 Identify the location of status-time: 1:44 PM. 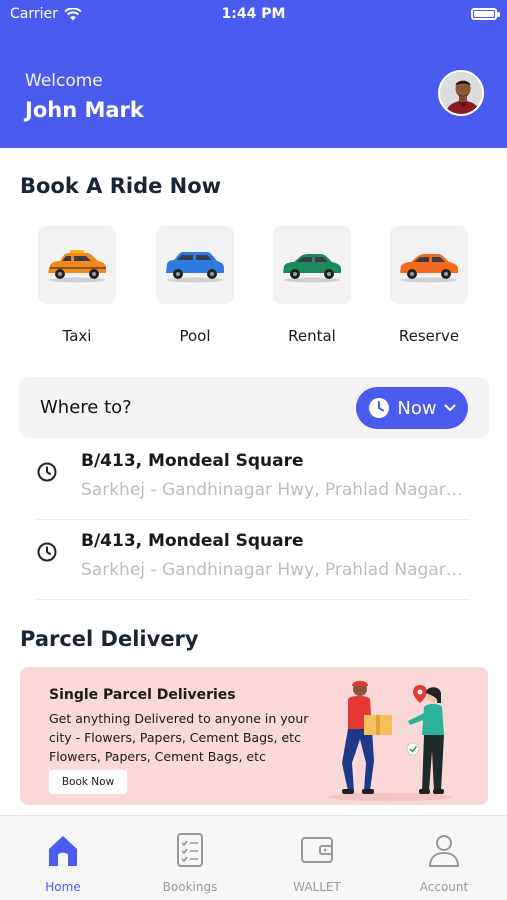
(253, 14).